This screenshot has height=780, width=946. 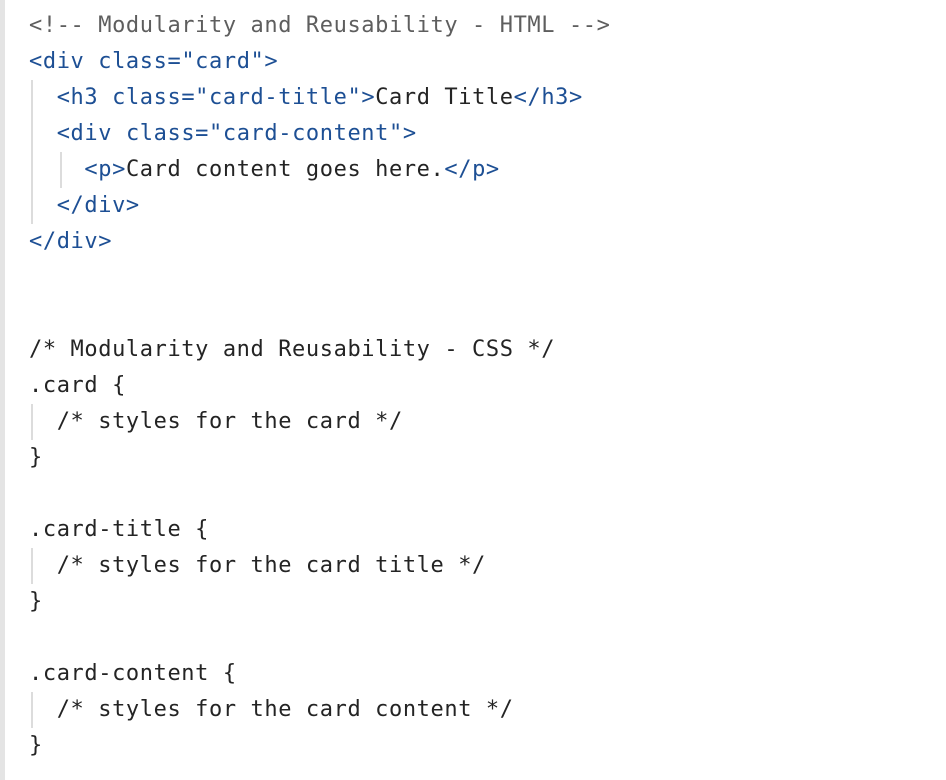 I want to click on code-token: .card-content {, so click(x=133, y=673).